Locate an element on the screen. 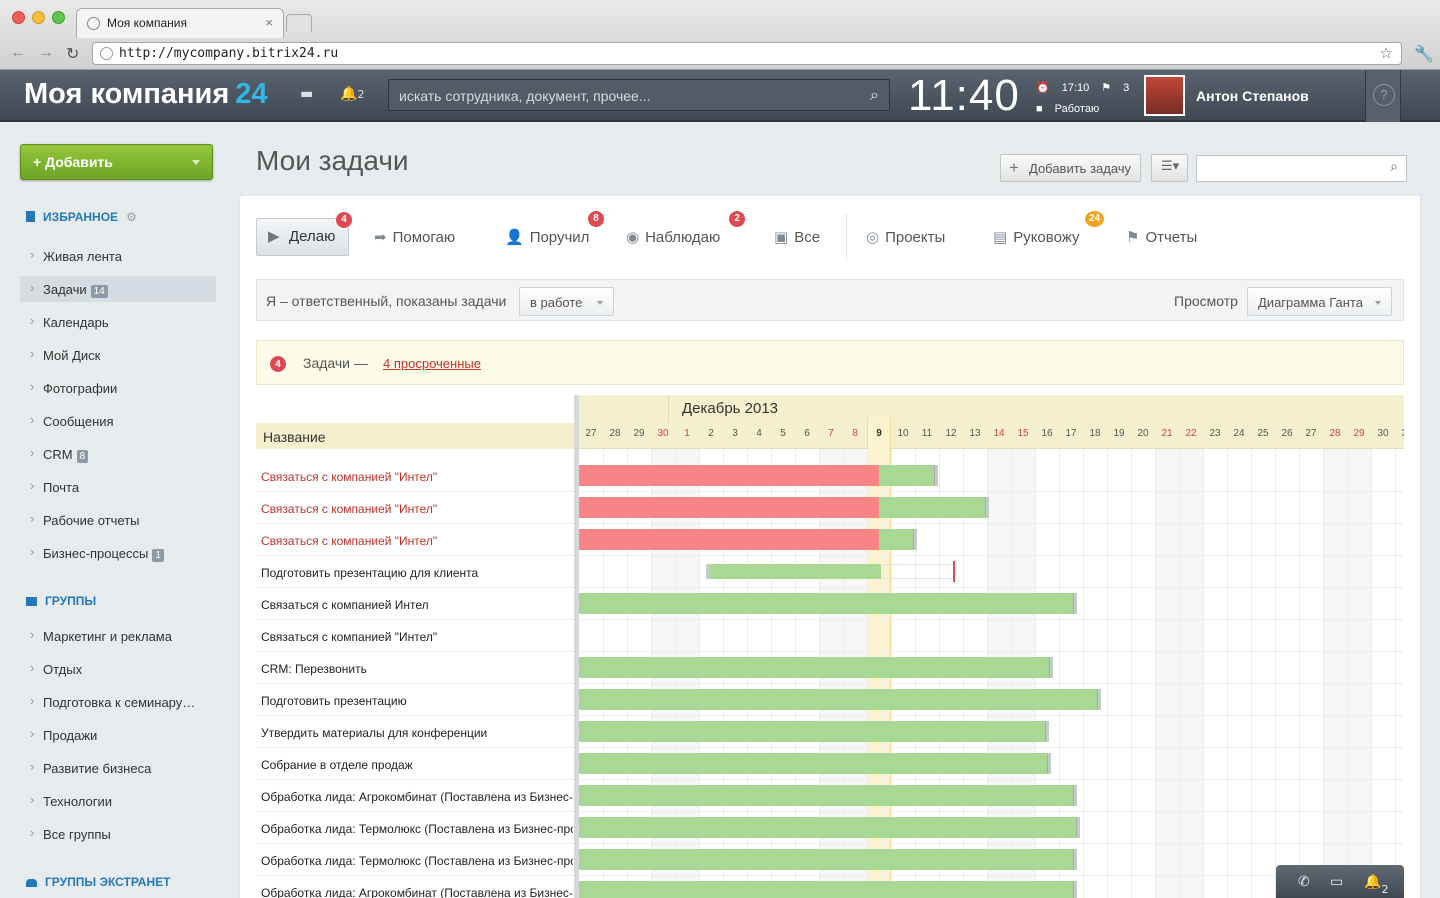 The height and width of the screenshot is (898, 1440). task-row: Связаться с компанией Интел is located at coordinates (830, 604).